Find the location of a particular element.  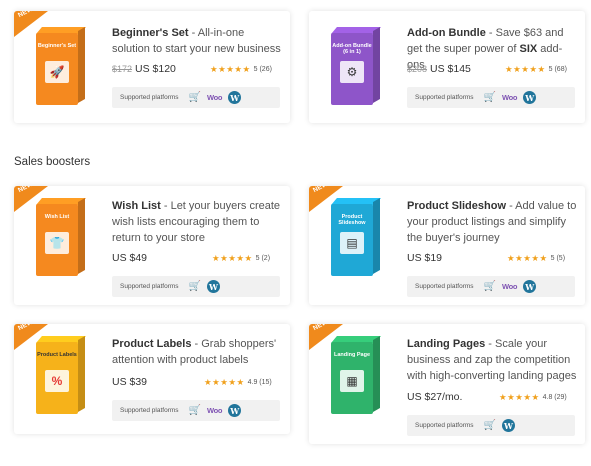

product-name: Add-on Bundle is located at coordinates (446, 33).